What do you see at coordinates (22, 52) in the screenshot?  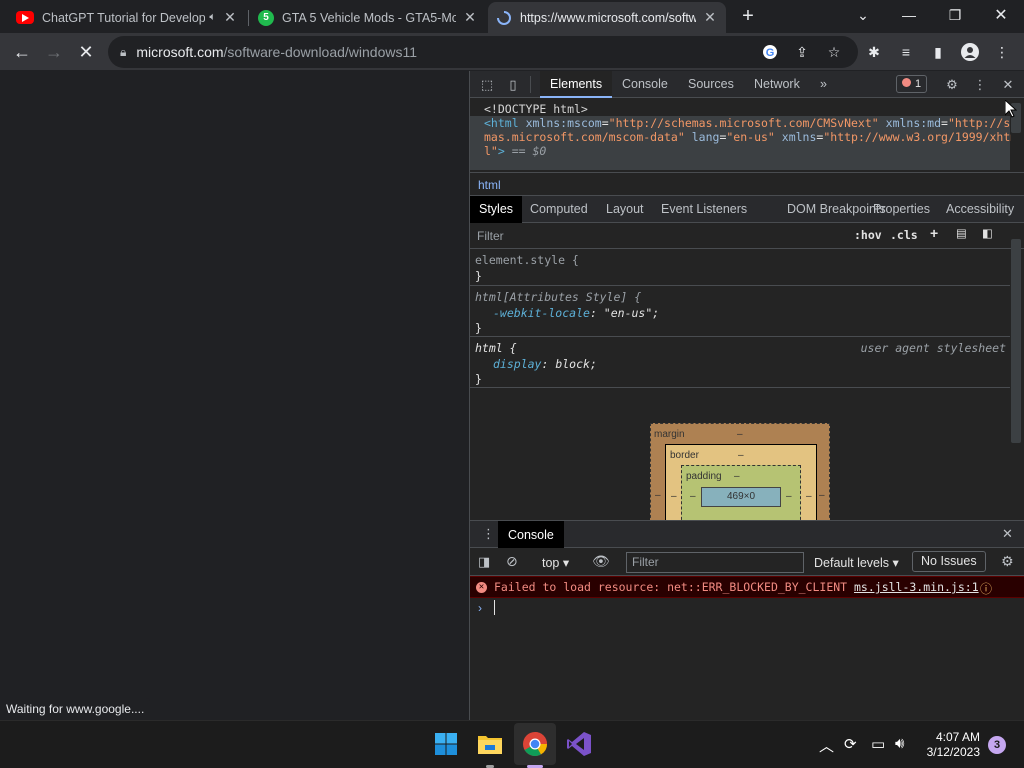 I see `back-button: ←` at bounding box center [22, 52].